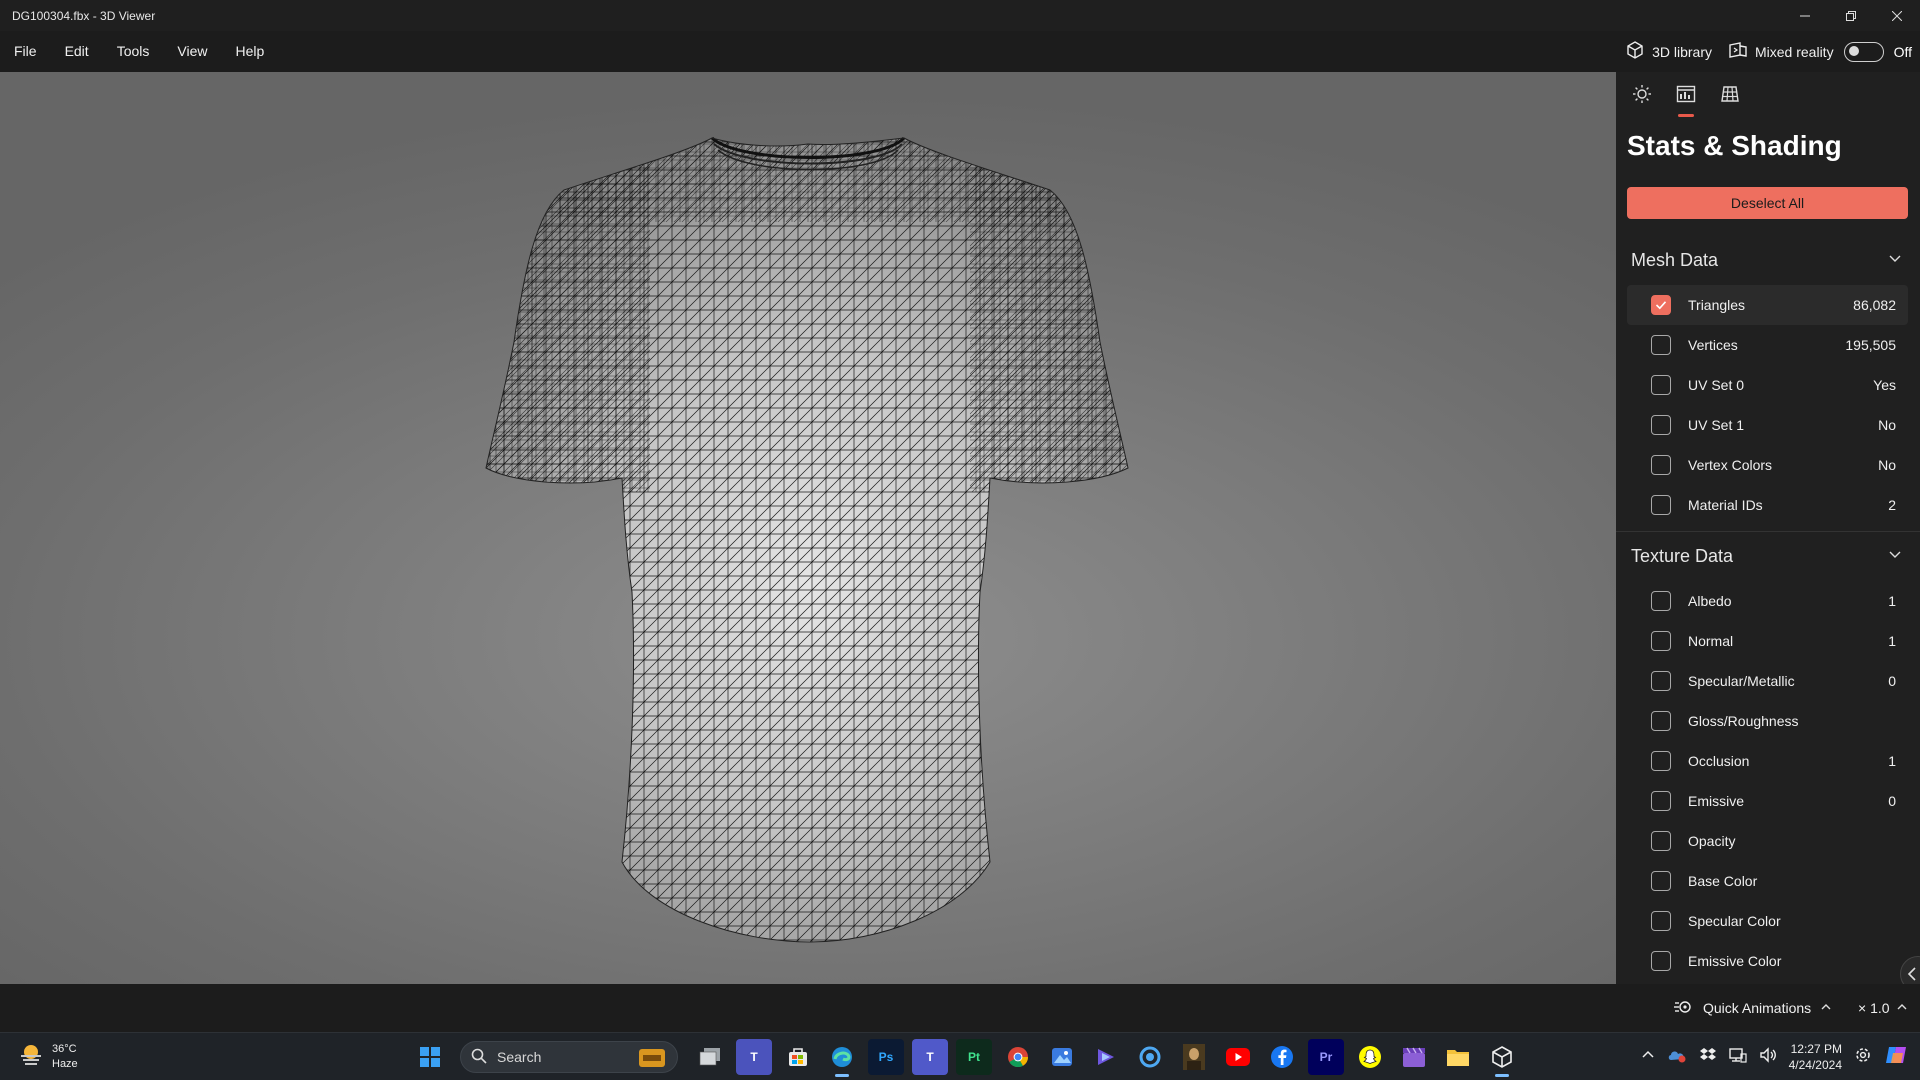 Image resolution: width=1920 pixels, height=1080 pixels. I want to click on system-tray: 12:27 PM 4/24/2024, so click(1780, 1056).